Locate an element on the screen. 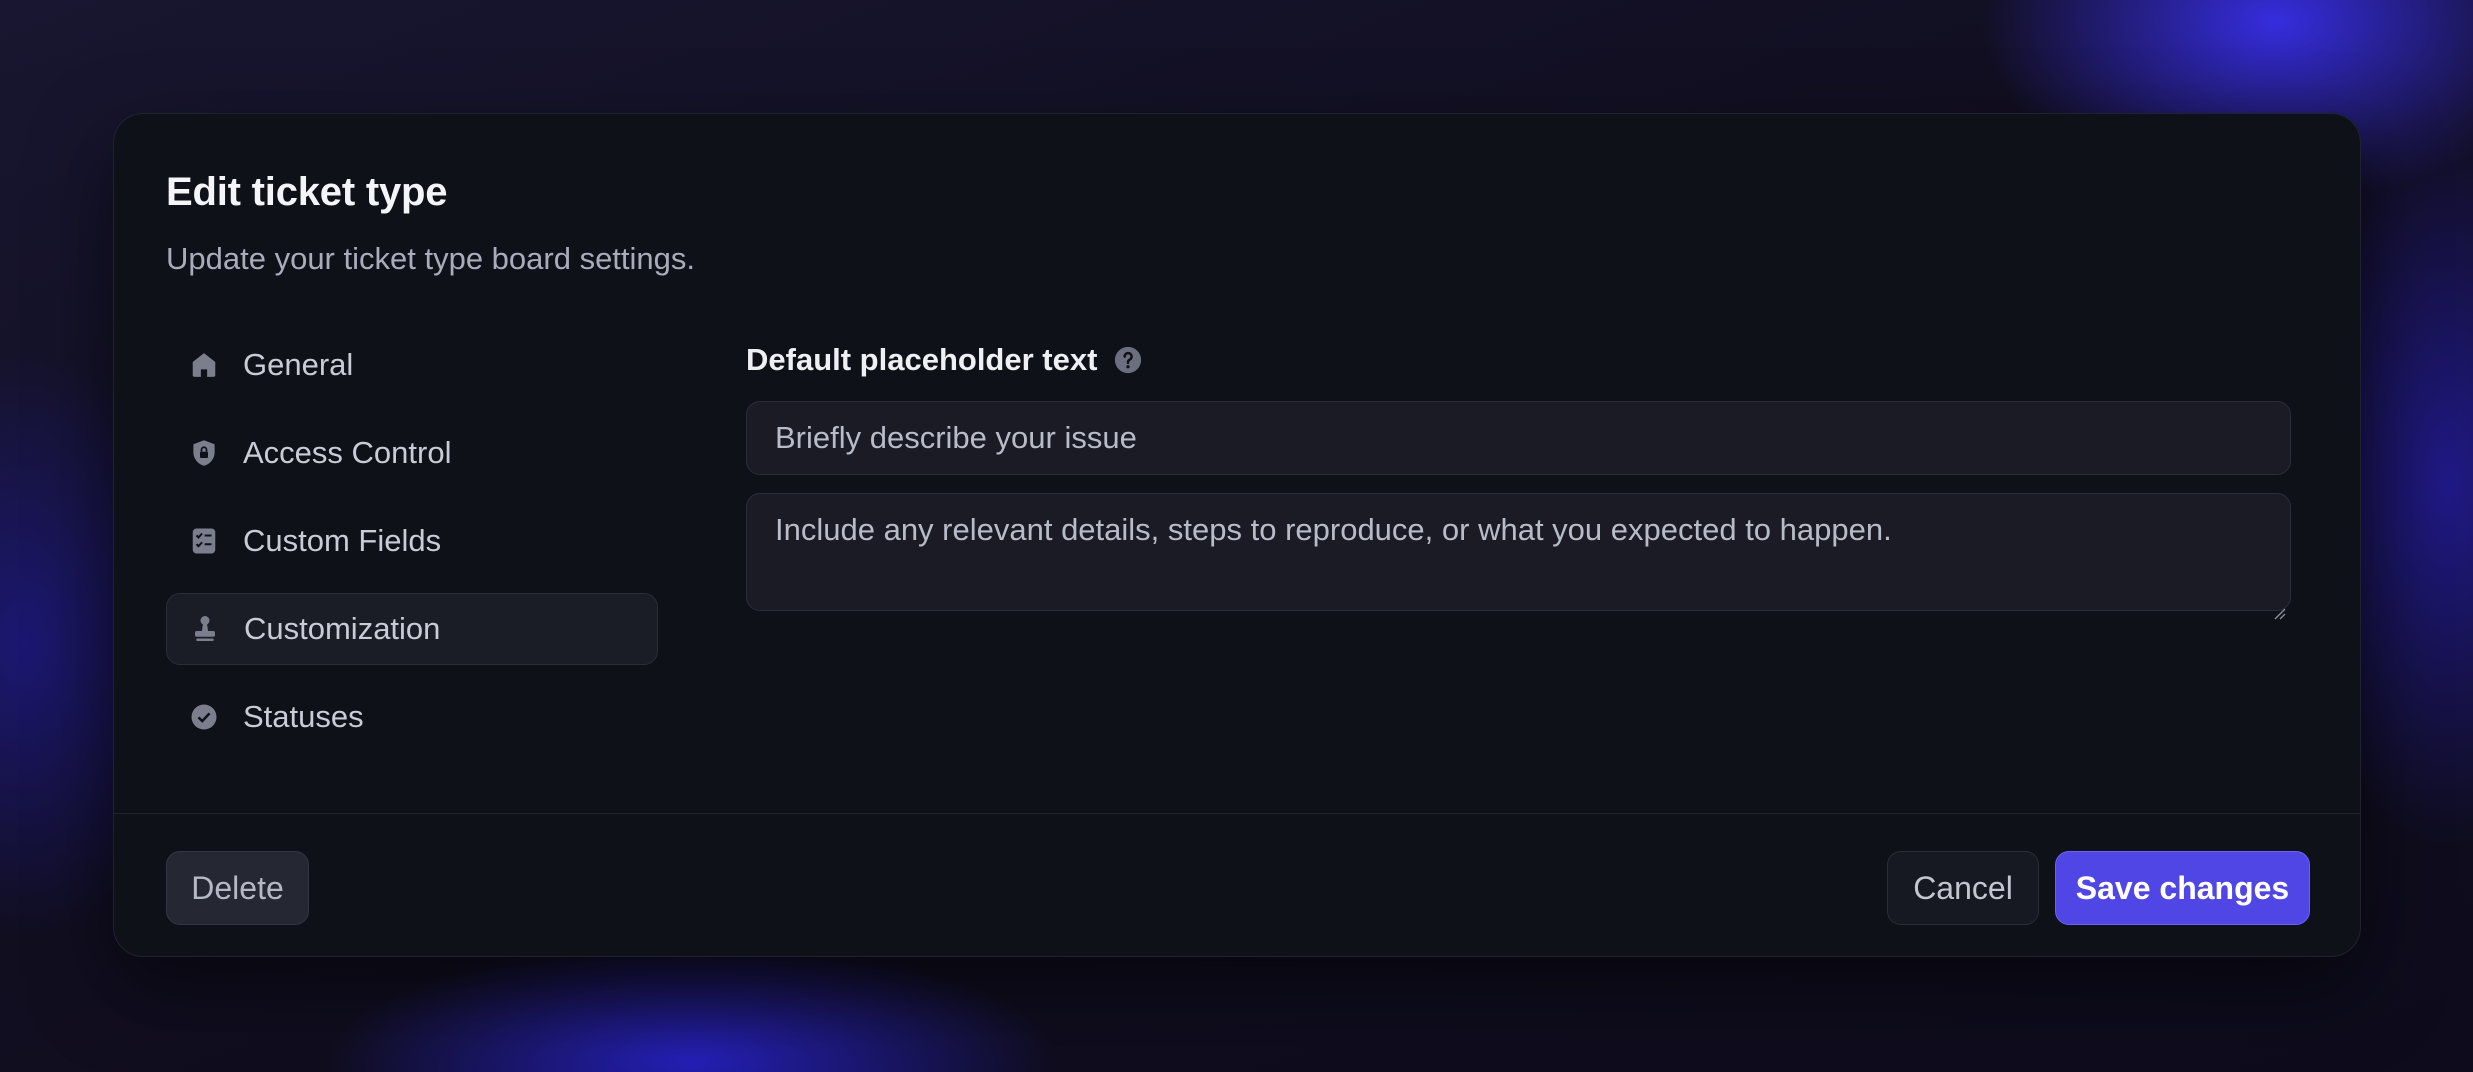 This screenshot has width=2473, height=1072. nav-item-statuses: Statuses is located at coordinates (412, 717).